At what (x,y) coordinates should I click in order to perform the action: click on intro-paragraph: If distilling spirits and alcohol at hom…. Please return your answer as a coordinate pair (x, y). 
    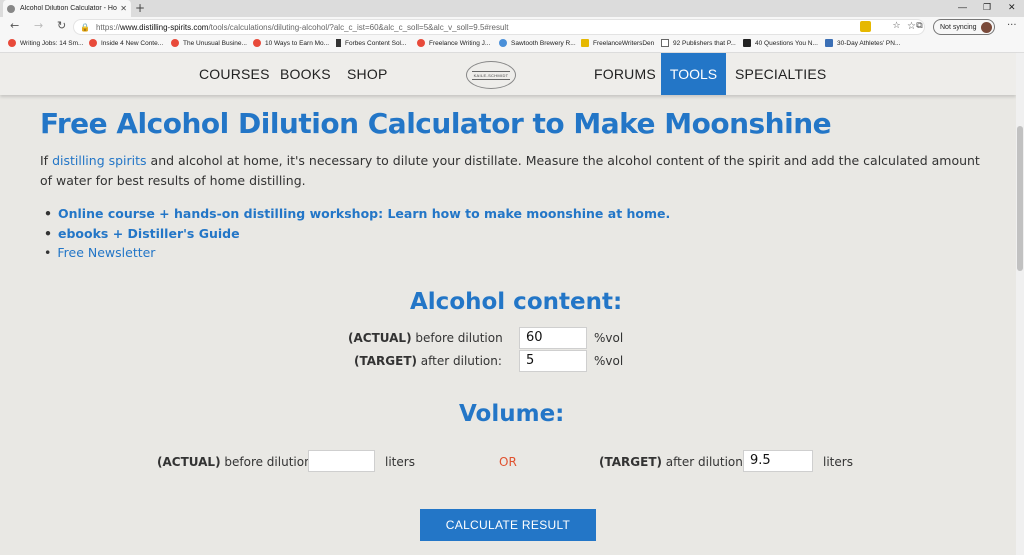
    Looking at the image, I should click on (514, 171).